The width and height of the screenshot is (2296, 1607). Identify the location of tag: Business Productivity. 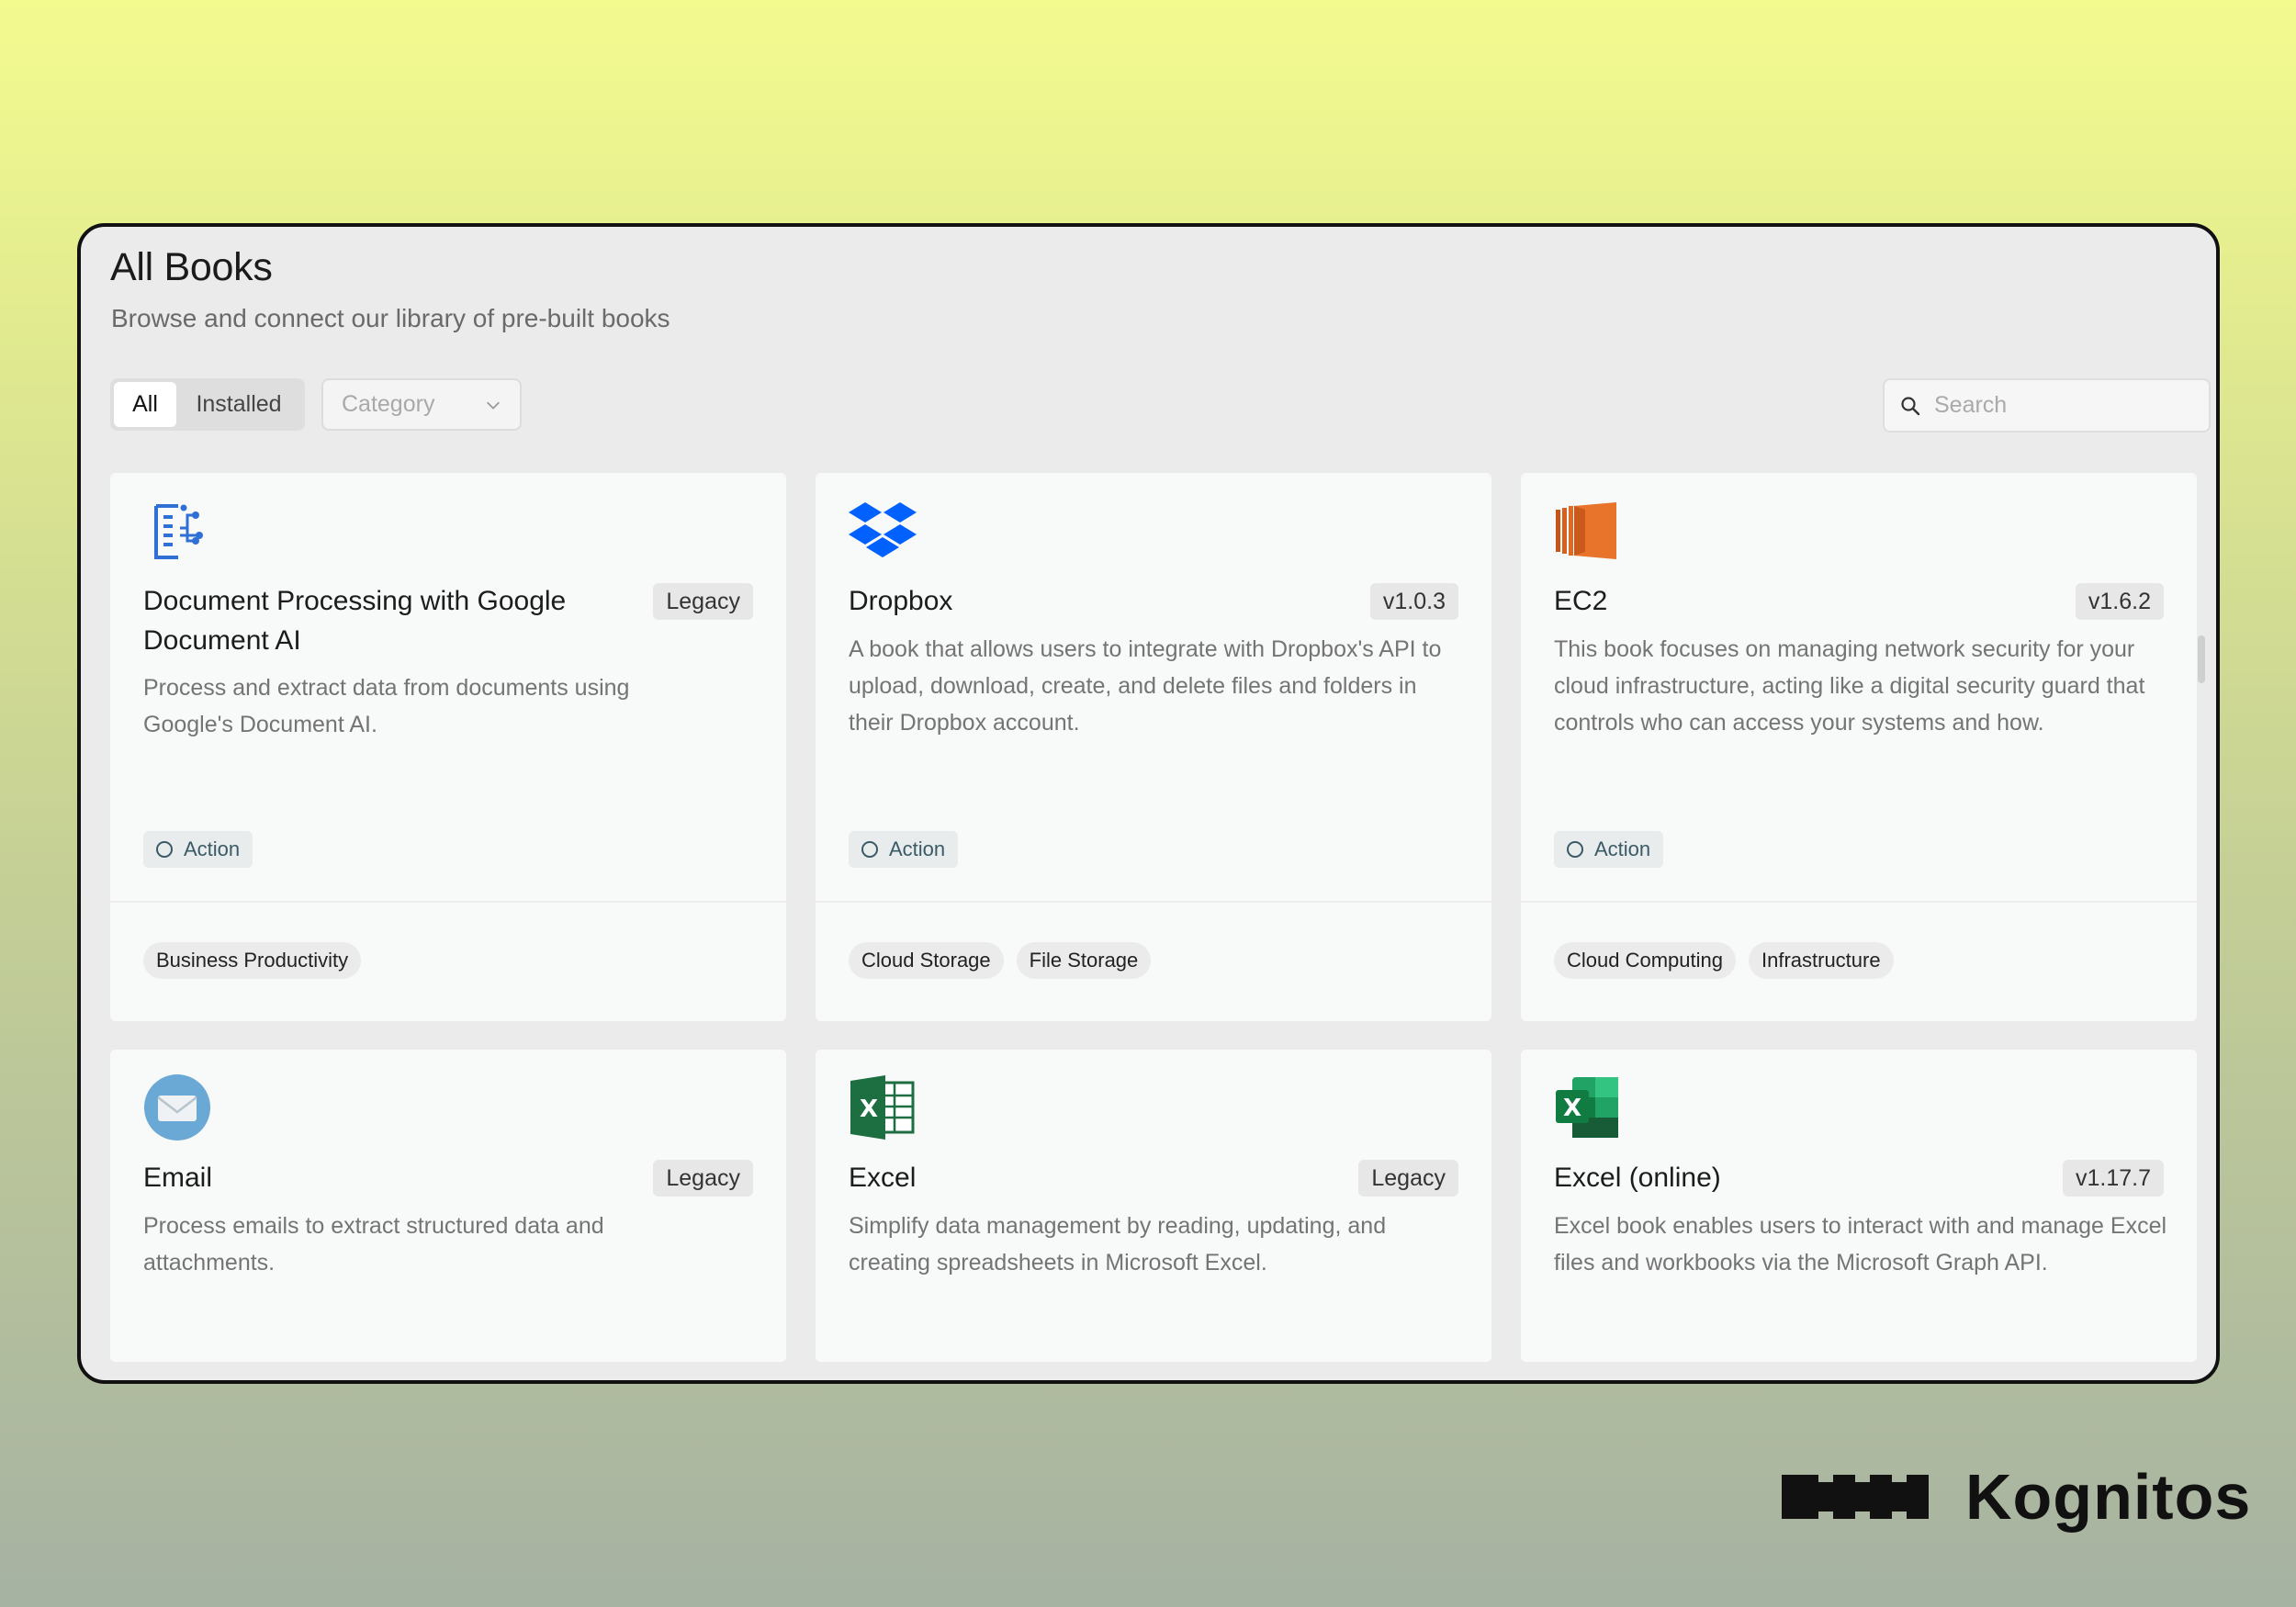
(252, 960).